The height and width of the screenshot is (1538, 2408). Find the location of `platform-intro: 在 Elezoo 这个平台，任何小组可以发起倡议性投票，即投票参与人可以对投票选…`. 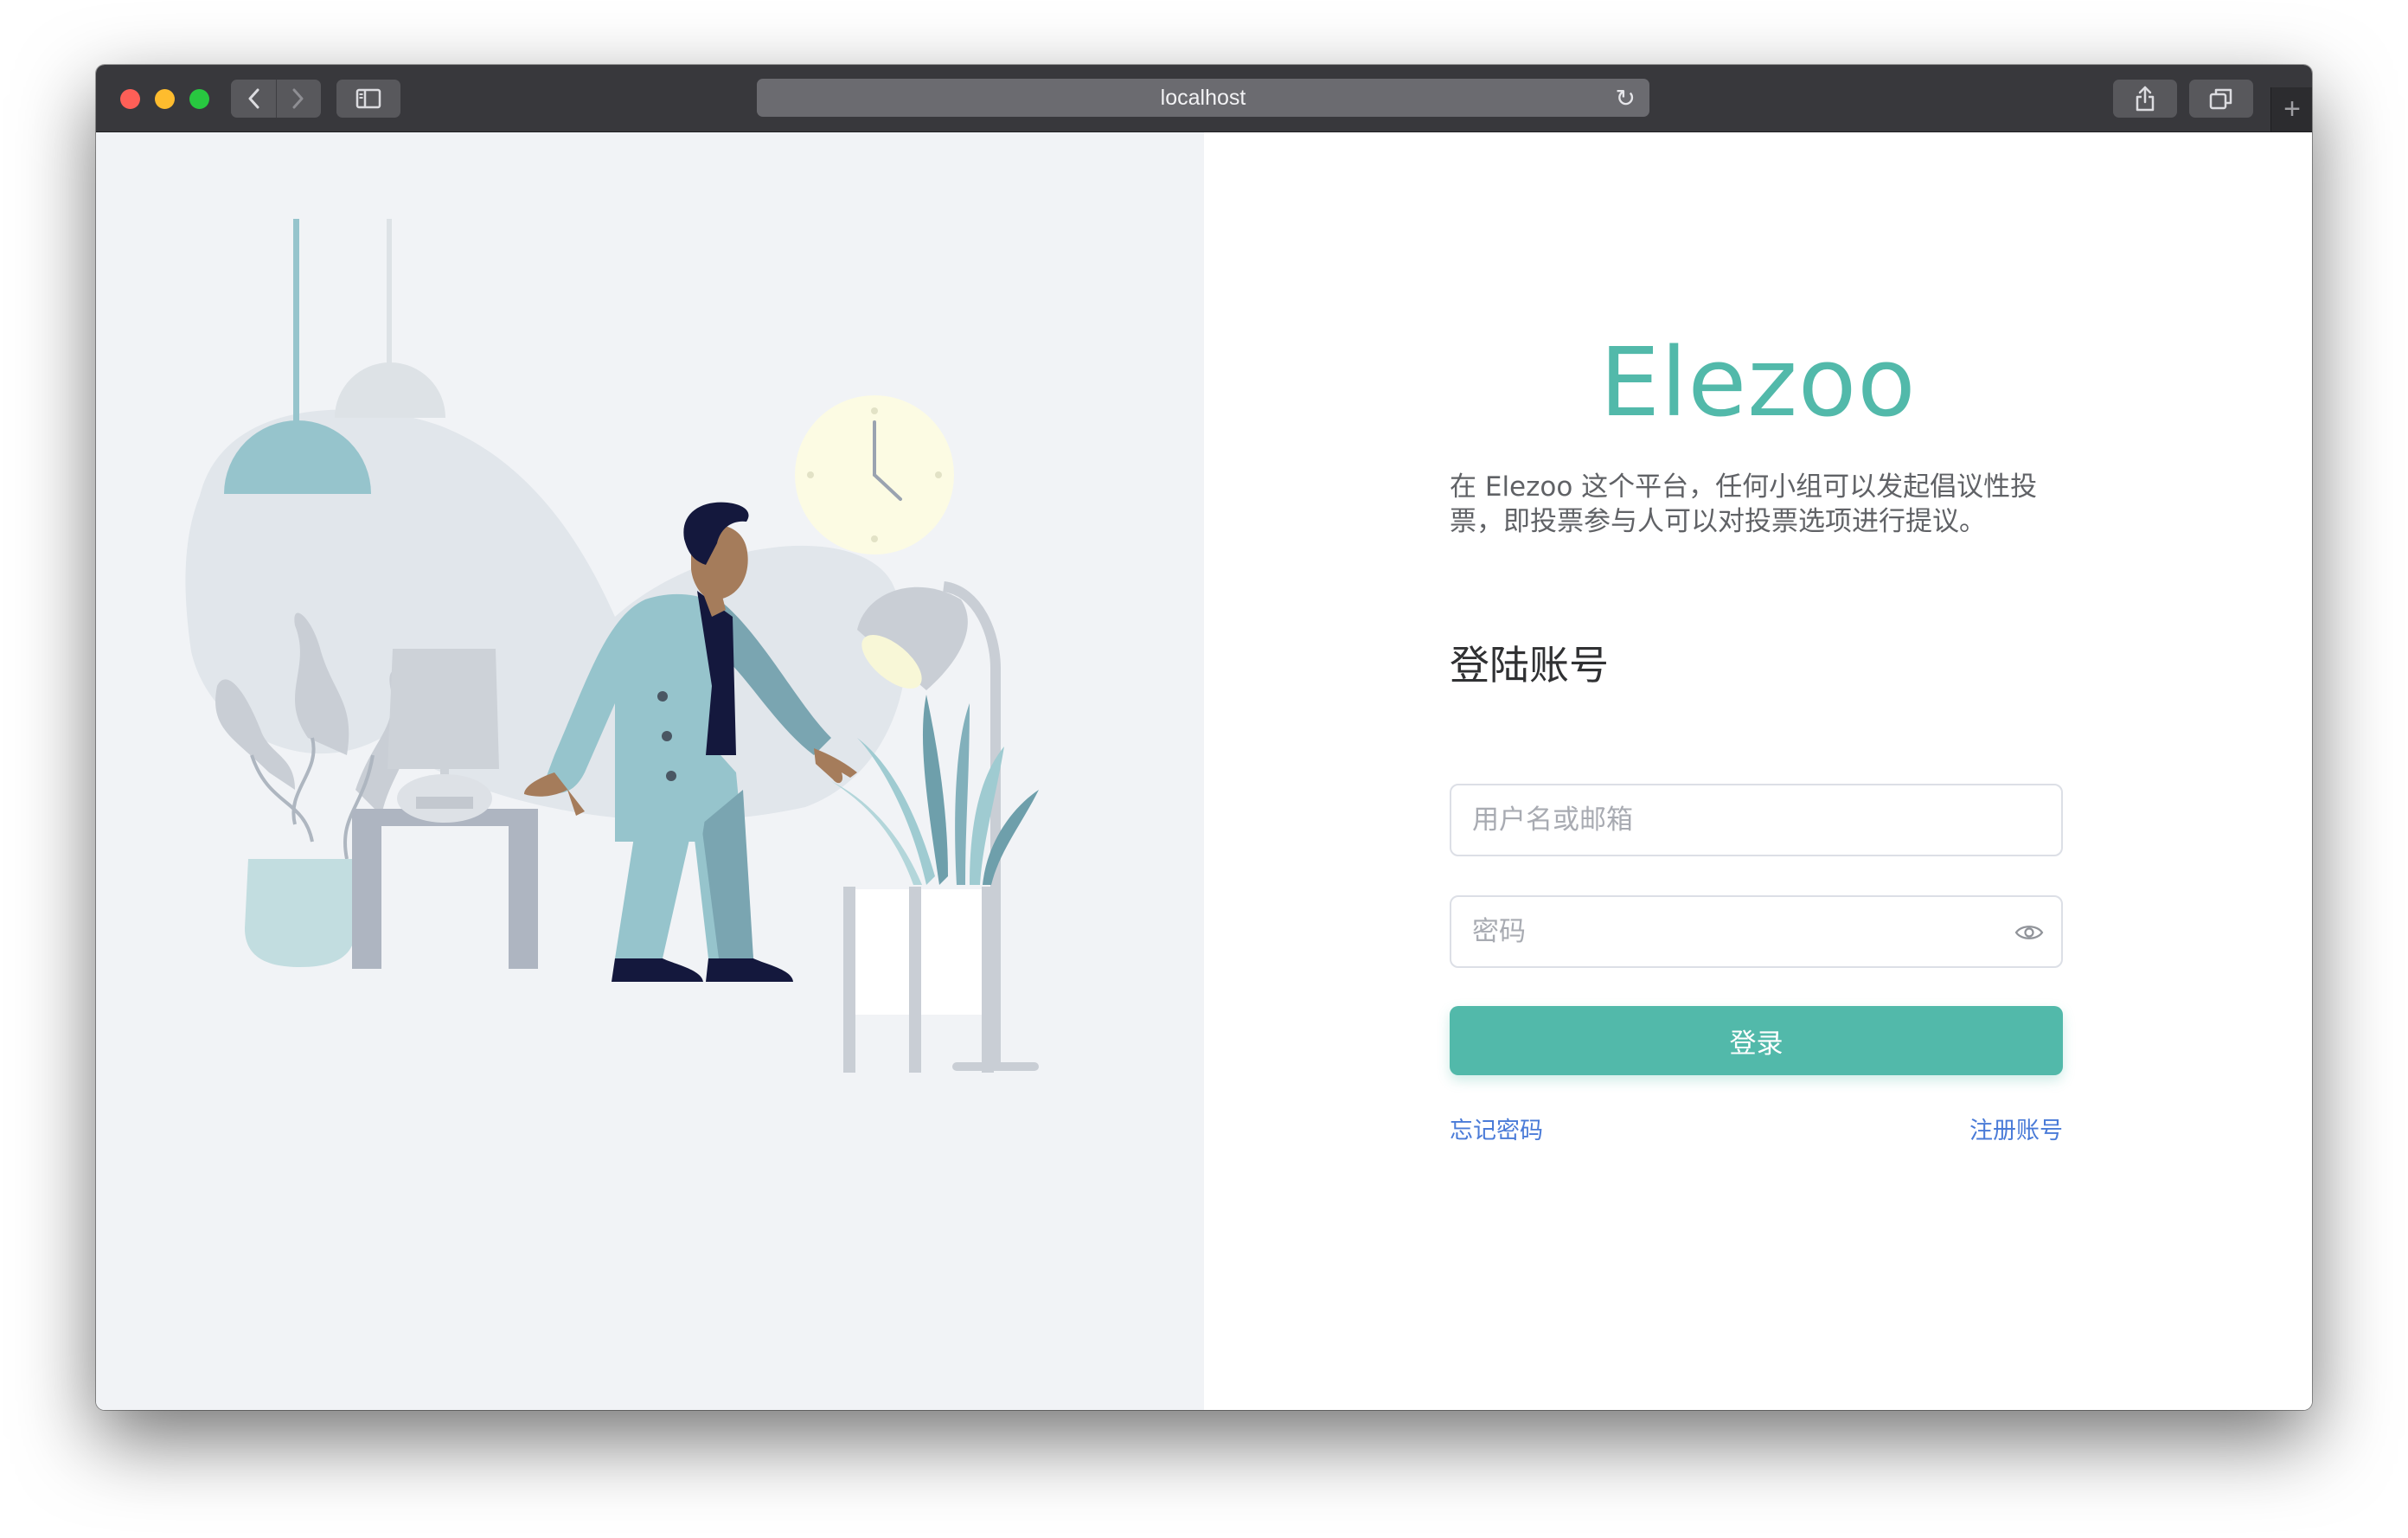

platform-intro: 在 Elezoo 这个平台，任何小组可以发起倡议性投票，即投票参与人可以对投票选… is located at coordinates (1744, 504).